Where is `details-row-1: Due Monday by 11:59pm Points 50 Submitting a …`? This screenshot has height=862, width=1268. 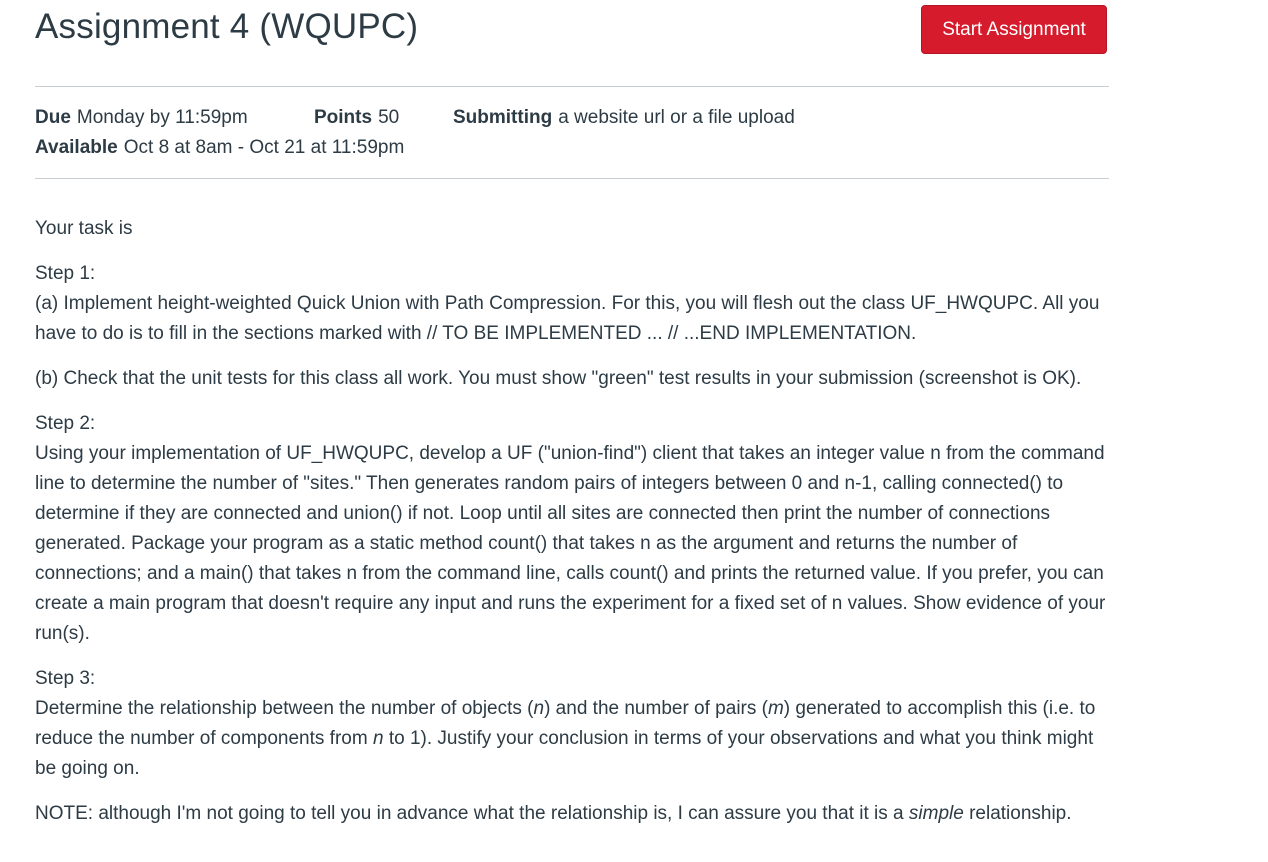 details-row-1: Due Monday by 11:59pm Points 50 Submitting a … is located at coordinates (415, 118).